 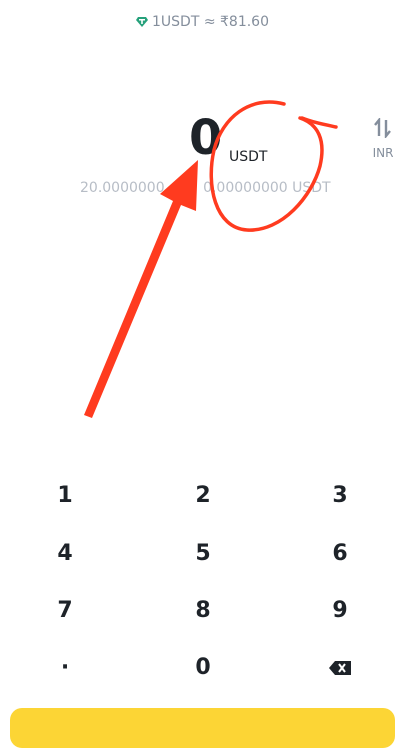 I want to click on currency-swap-button: INR, so click(x=383, y=138).